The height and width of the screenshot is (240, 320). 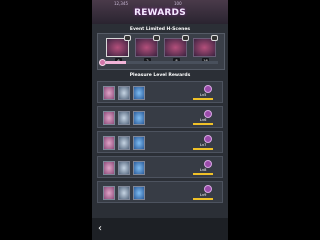 I want to click on reward-row: Lv5, so click(x=160, y=92).